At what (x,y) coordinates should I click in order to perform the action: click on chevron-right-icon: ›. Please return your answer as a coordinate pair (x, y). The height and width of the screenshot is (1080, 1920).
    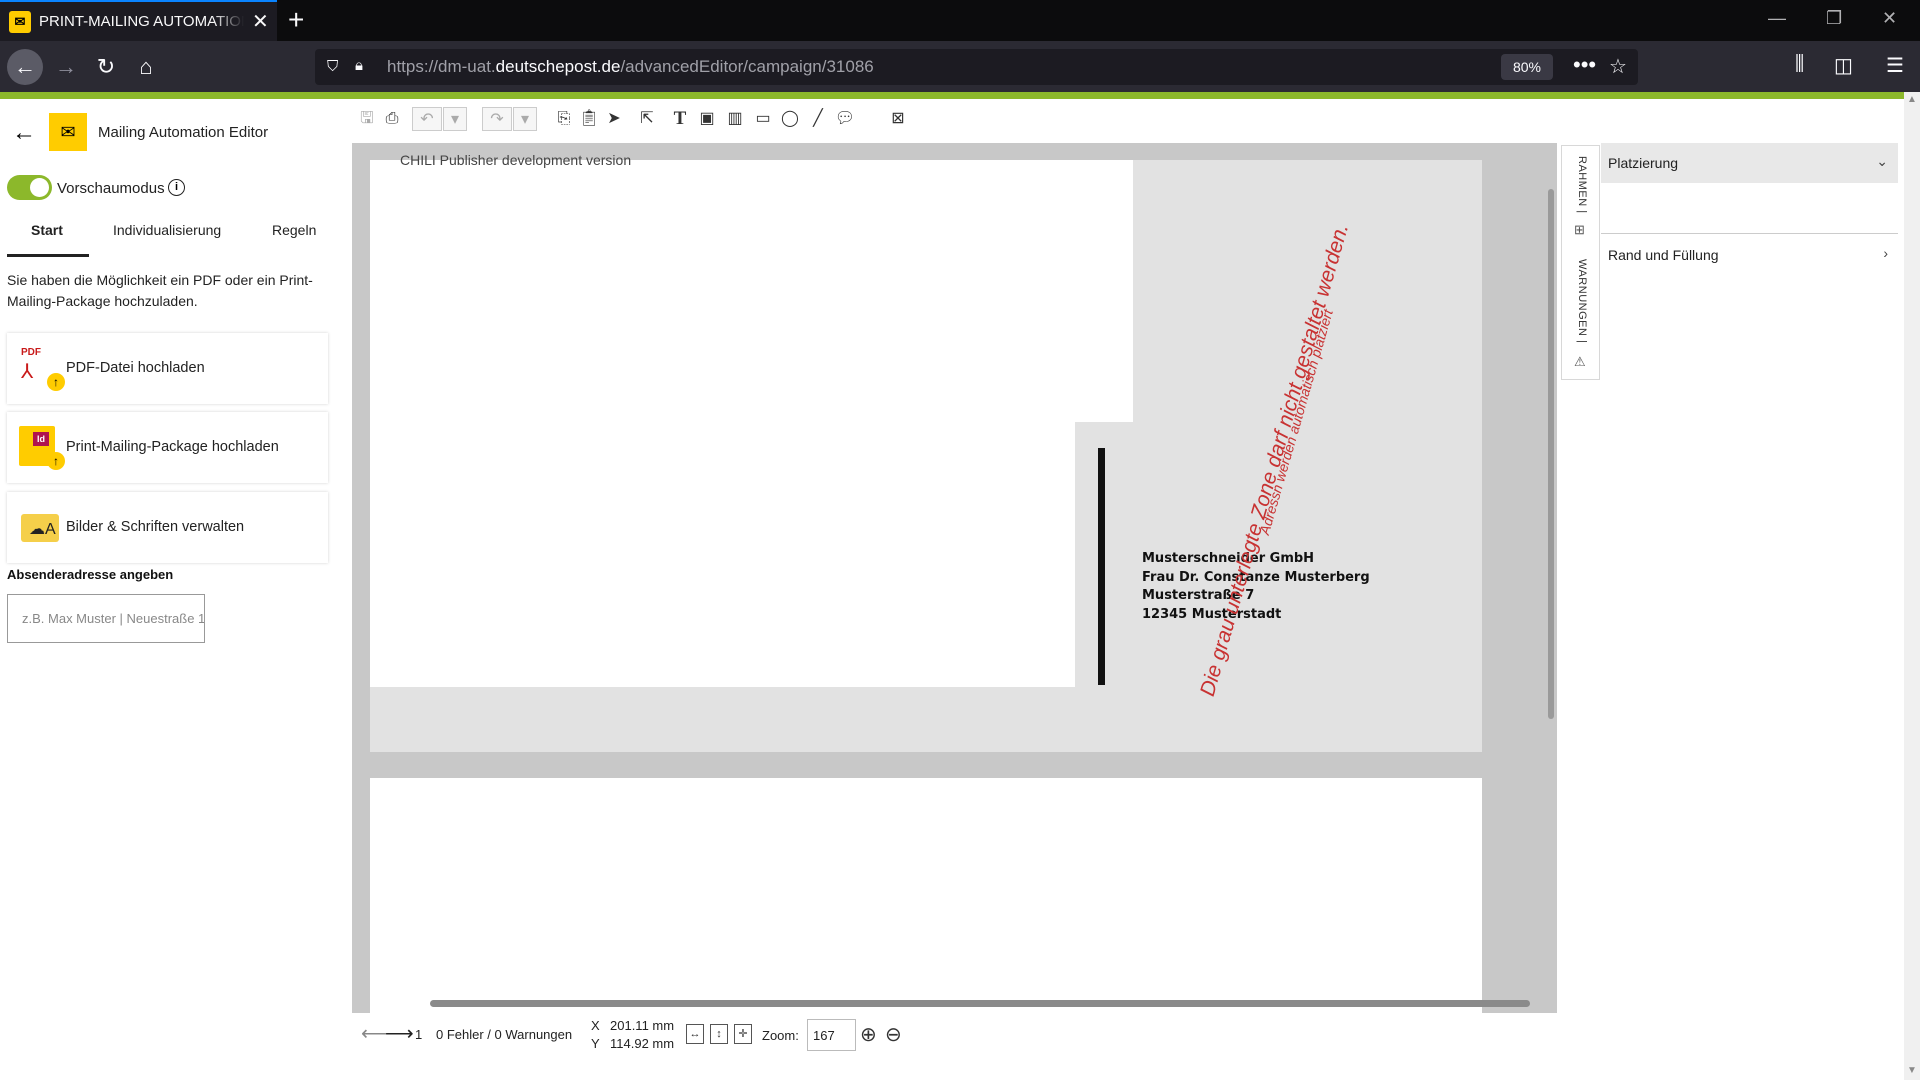
    Looking at the image, I should click on (1885, 253).